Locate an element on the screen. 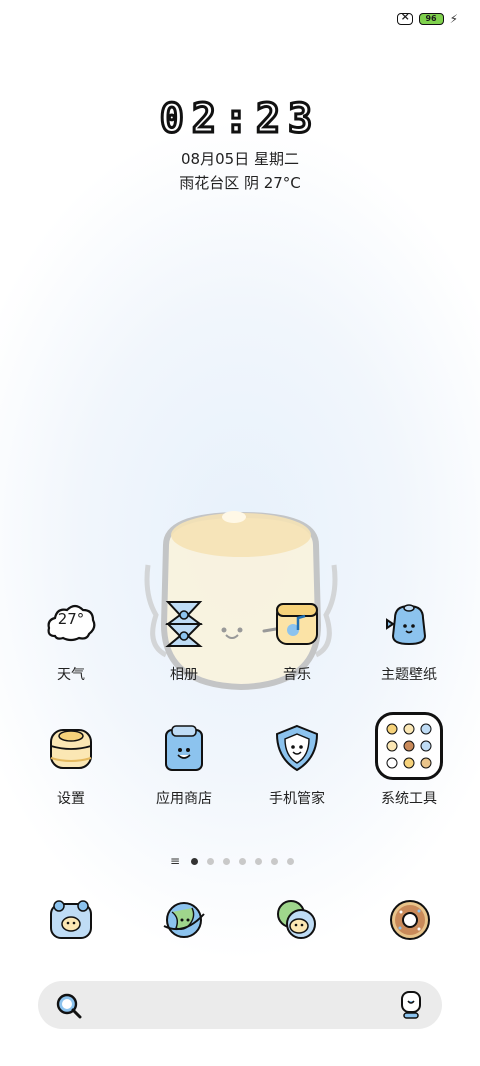  battery-icon: 96 is located at coordinates (431, 19).